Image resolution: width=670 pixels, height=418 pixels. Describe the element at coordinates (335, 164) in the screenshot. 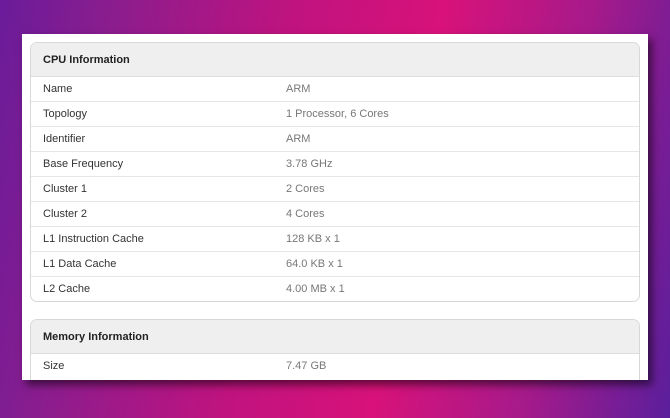

I see `cpu-row-base-frequency: Base Frequency 3.78 GHz` at that location.